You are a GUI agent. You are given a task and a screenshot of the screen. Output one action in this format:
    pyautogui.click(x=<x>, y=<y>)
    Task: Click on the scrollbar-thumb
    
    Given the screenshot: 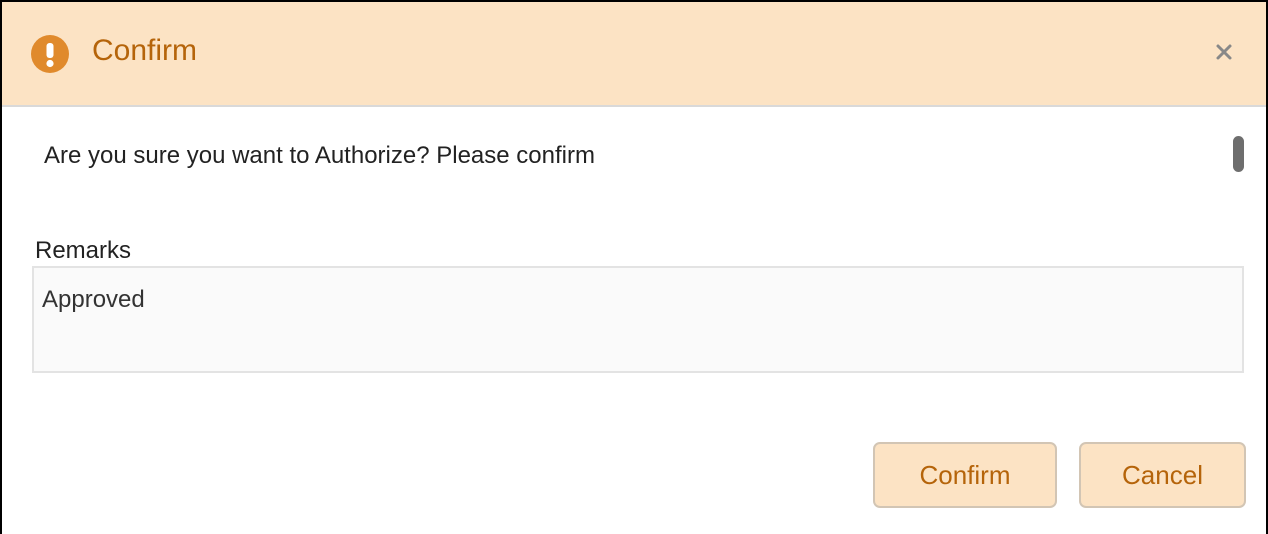 What is the action you would take?
    pyautogui.click(x=1238, y=154)
    